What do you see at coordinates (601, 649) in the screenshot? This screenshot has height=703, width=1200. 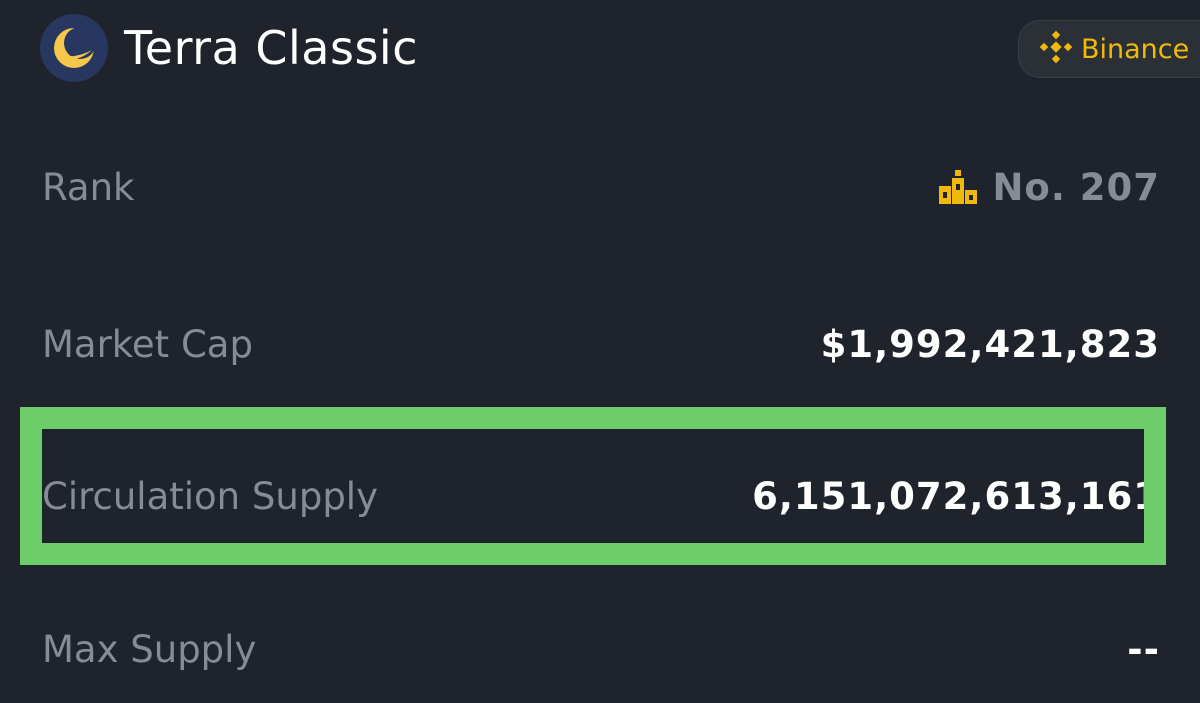 I see `stat-row-max-supply: Max Supply --` at bounding box center [601, 649].